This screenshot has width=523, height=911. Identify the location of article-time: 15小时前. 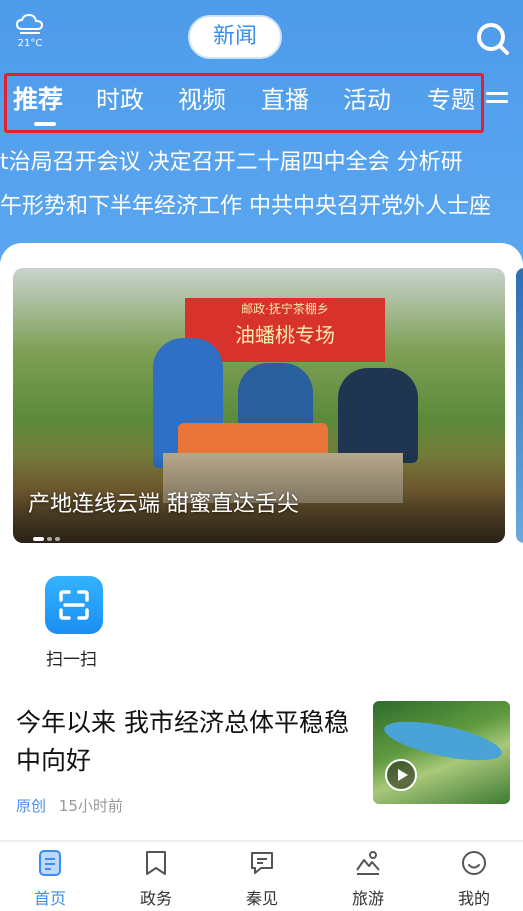
(90, 806).